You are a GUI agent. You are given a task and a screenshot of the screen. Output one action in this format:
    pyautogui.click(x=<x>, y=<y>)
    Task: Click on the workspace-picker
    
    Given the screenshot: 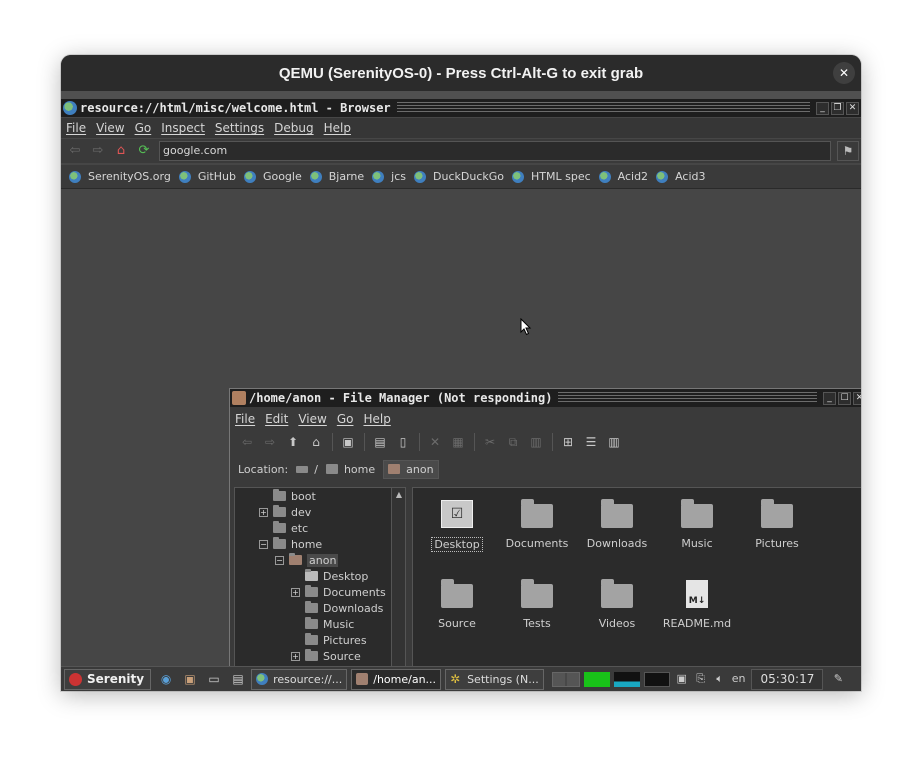 What is the action you would take?
    pyautogui.click(x=565, y=679)
    